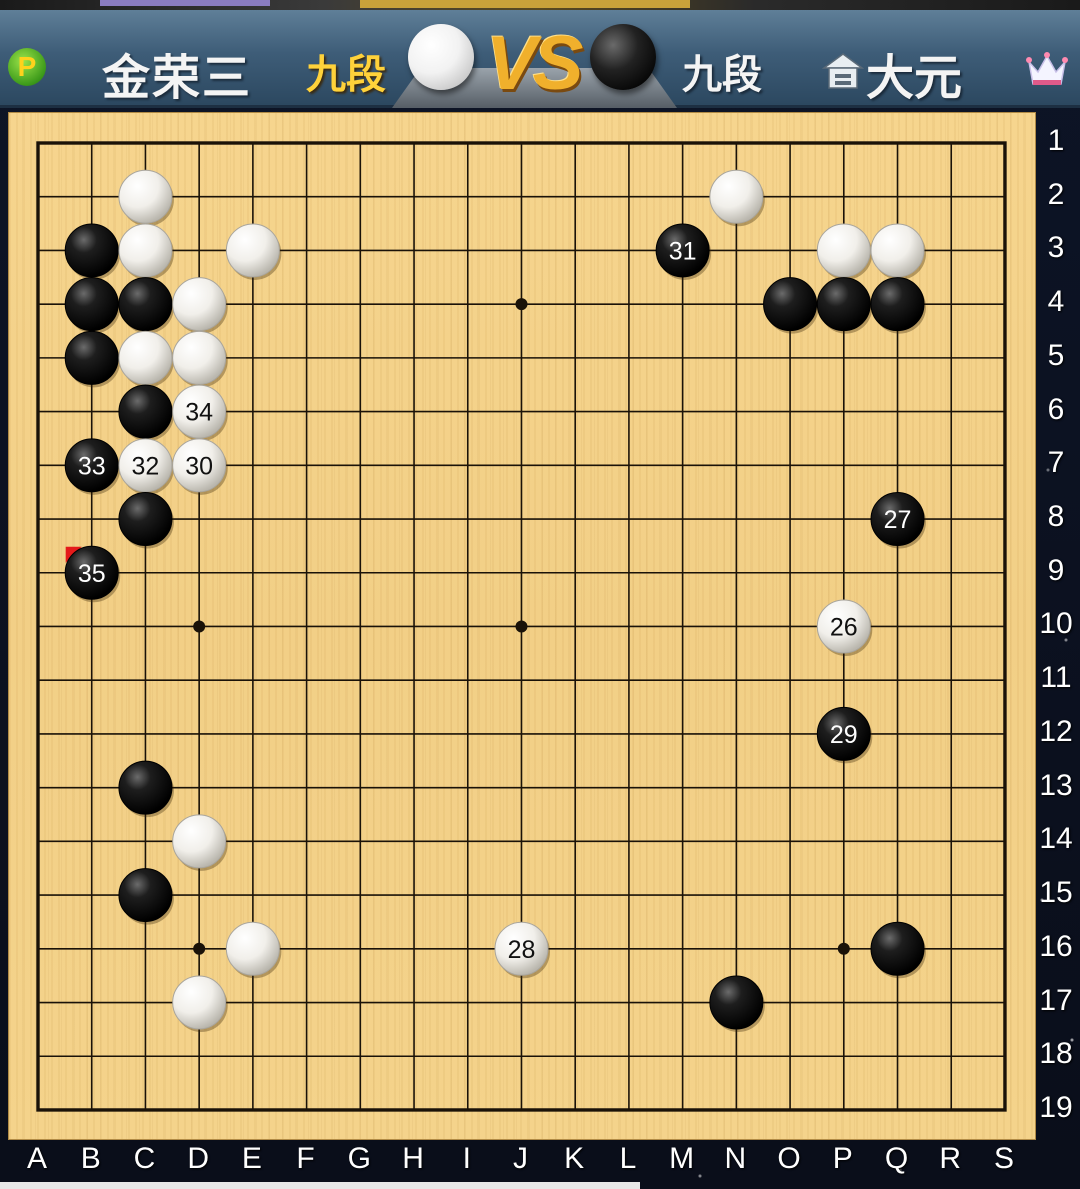 Image resolution: width=1080 pixels, height=1189 pixels. Describe the element at coordinates (789, 1158) in the screenshot. I see `column-label: O` at that location.